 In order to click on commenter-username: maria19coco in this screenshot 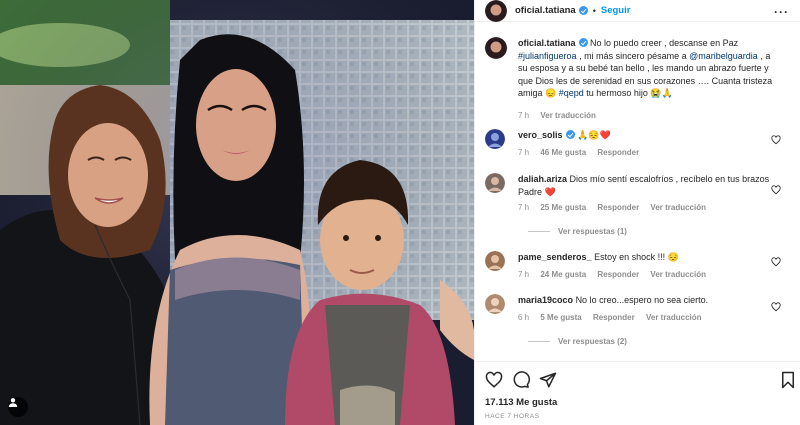, I will do `click(545, 300)`.